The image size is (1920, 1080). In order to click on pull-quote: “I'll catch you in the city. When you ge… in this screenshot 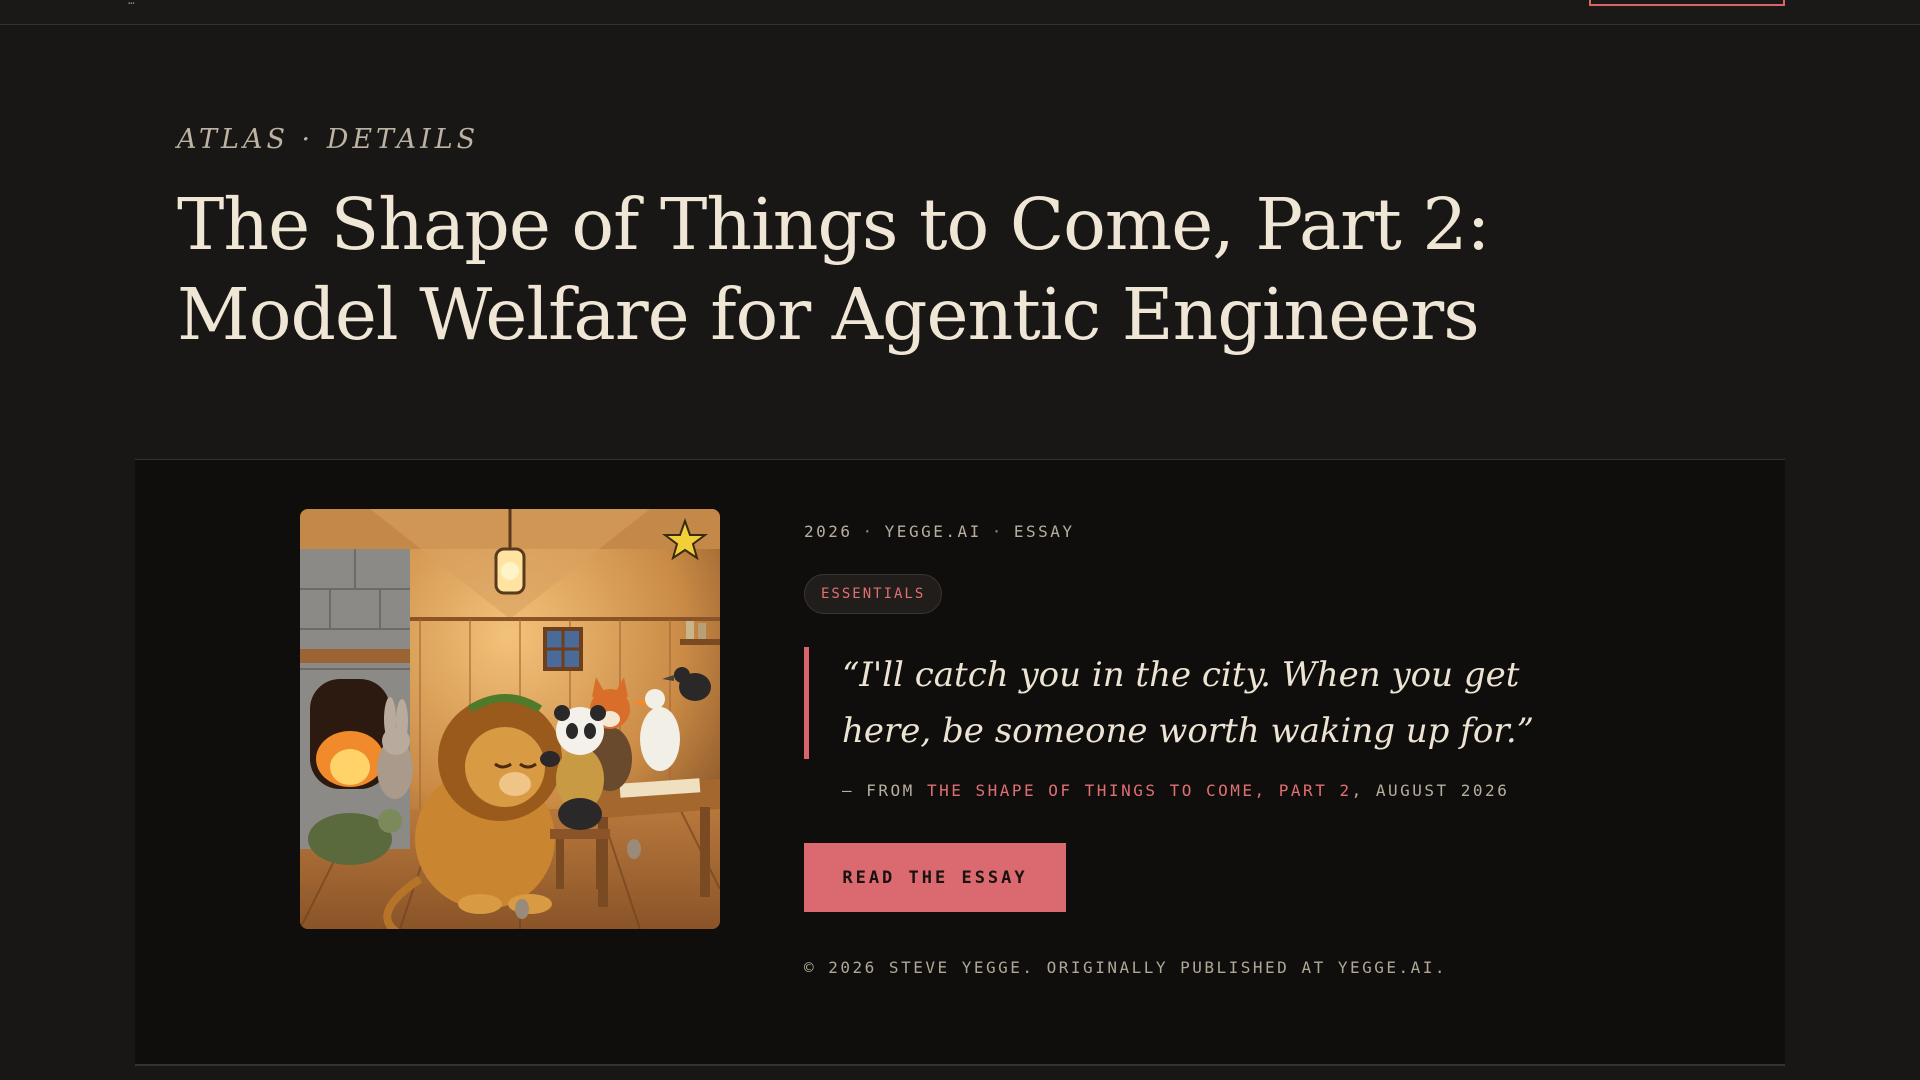, I will do `click(1204, 703)`.